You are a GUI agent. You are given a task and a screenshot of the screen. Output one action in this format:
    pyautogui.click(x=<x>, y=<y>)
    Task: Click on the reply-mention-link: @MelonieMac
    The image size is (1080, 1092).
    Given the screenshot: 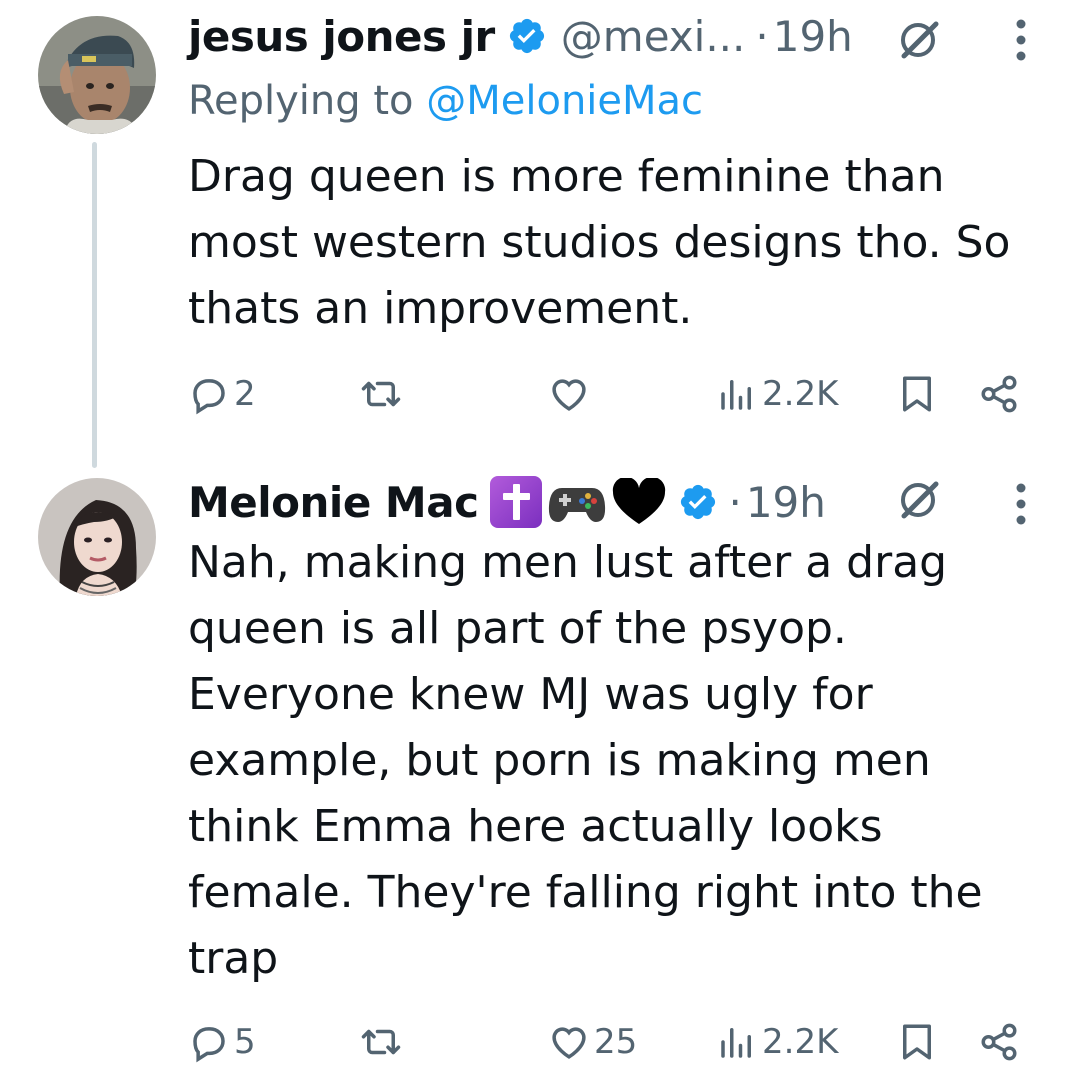 What is the action you would take?
    pyautogui.click(x=564, y=101)
    